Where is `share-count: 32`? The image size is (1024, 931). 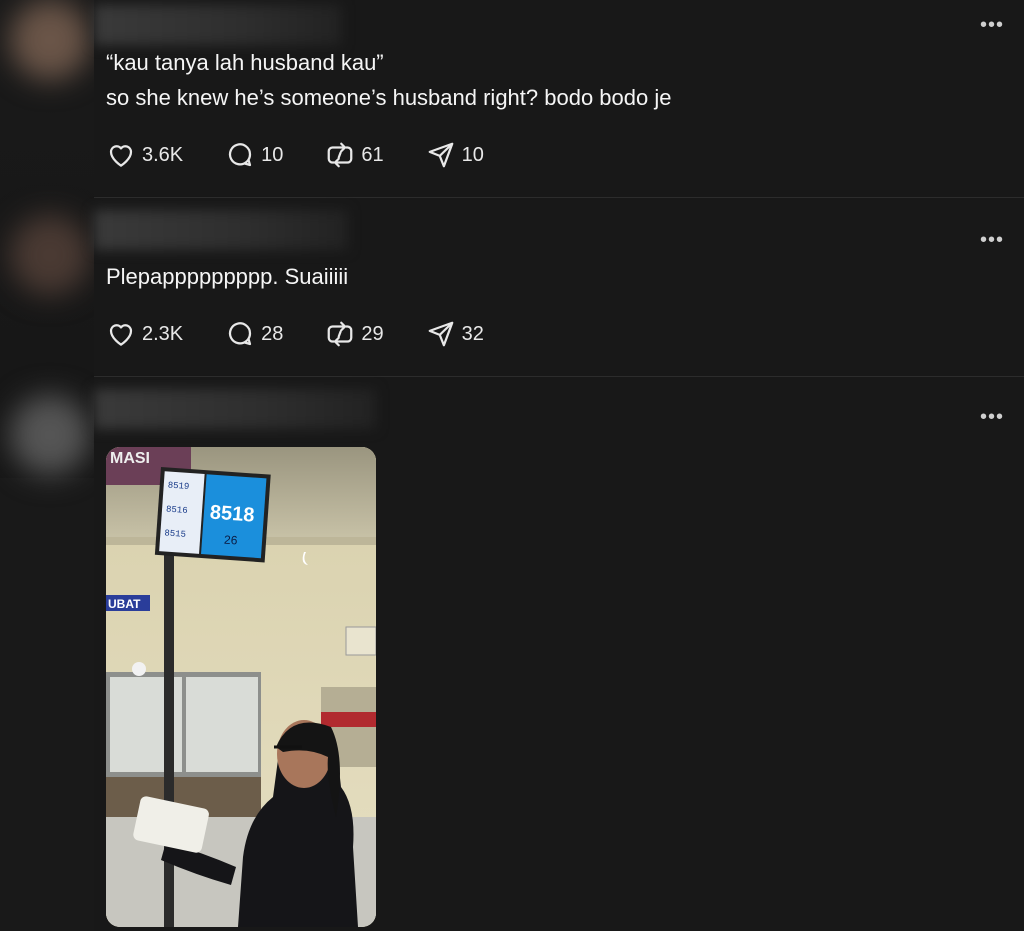 share-count: 32 is located at coordinates (472, 333).